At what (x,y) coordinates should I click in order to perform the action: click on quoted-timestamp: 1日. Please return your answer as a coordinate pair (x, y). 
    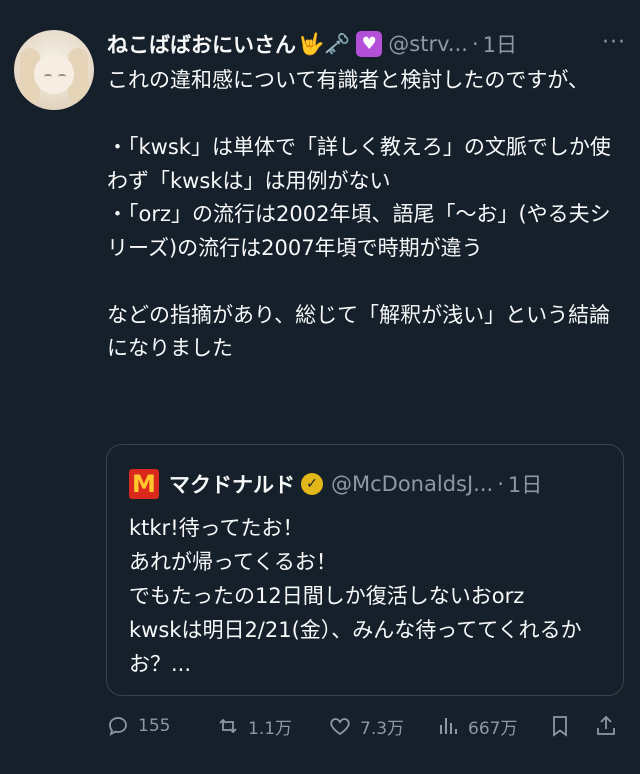
    Looking at the image, I should click on (525, 485).